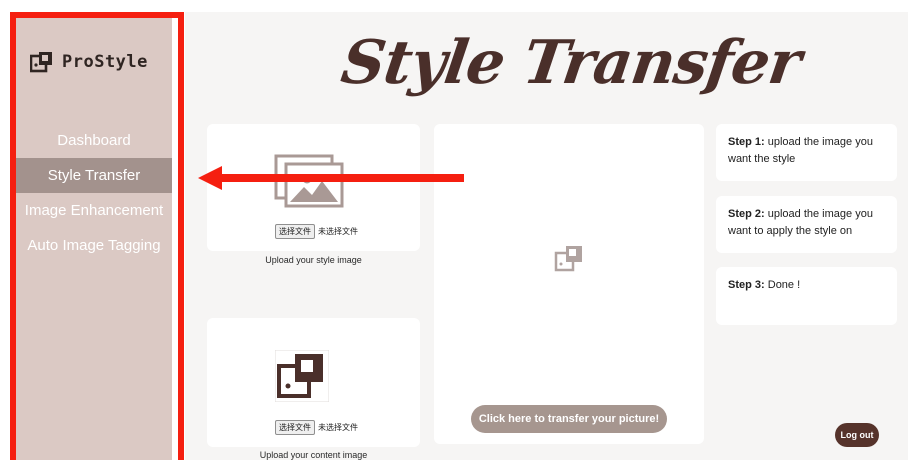  I want to click on style-upload-caption: Upload your style image, so click(313, 260).